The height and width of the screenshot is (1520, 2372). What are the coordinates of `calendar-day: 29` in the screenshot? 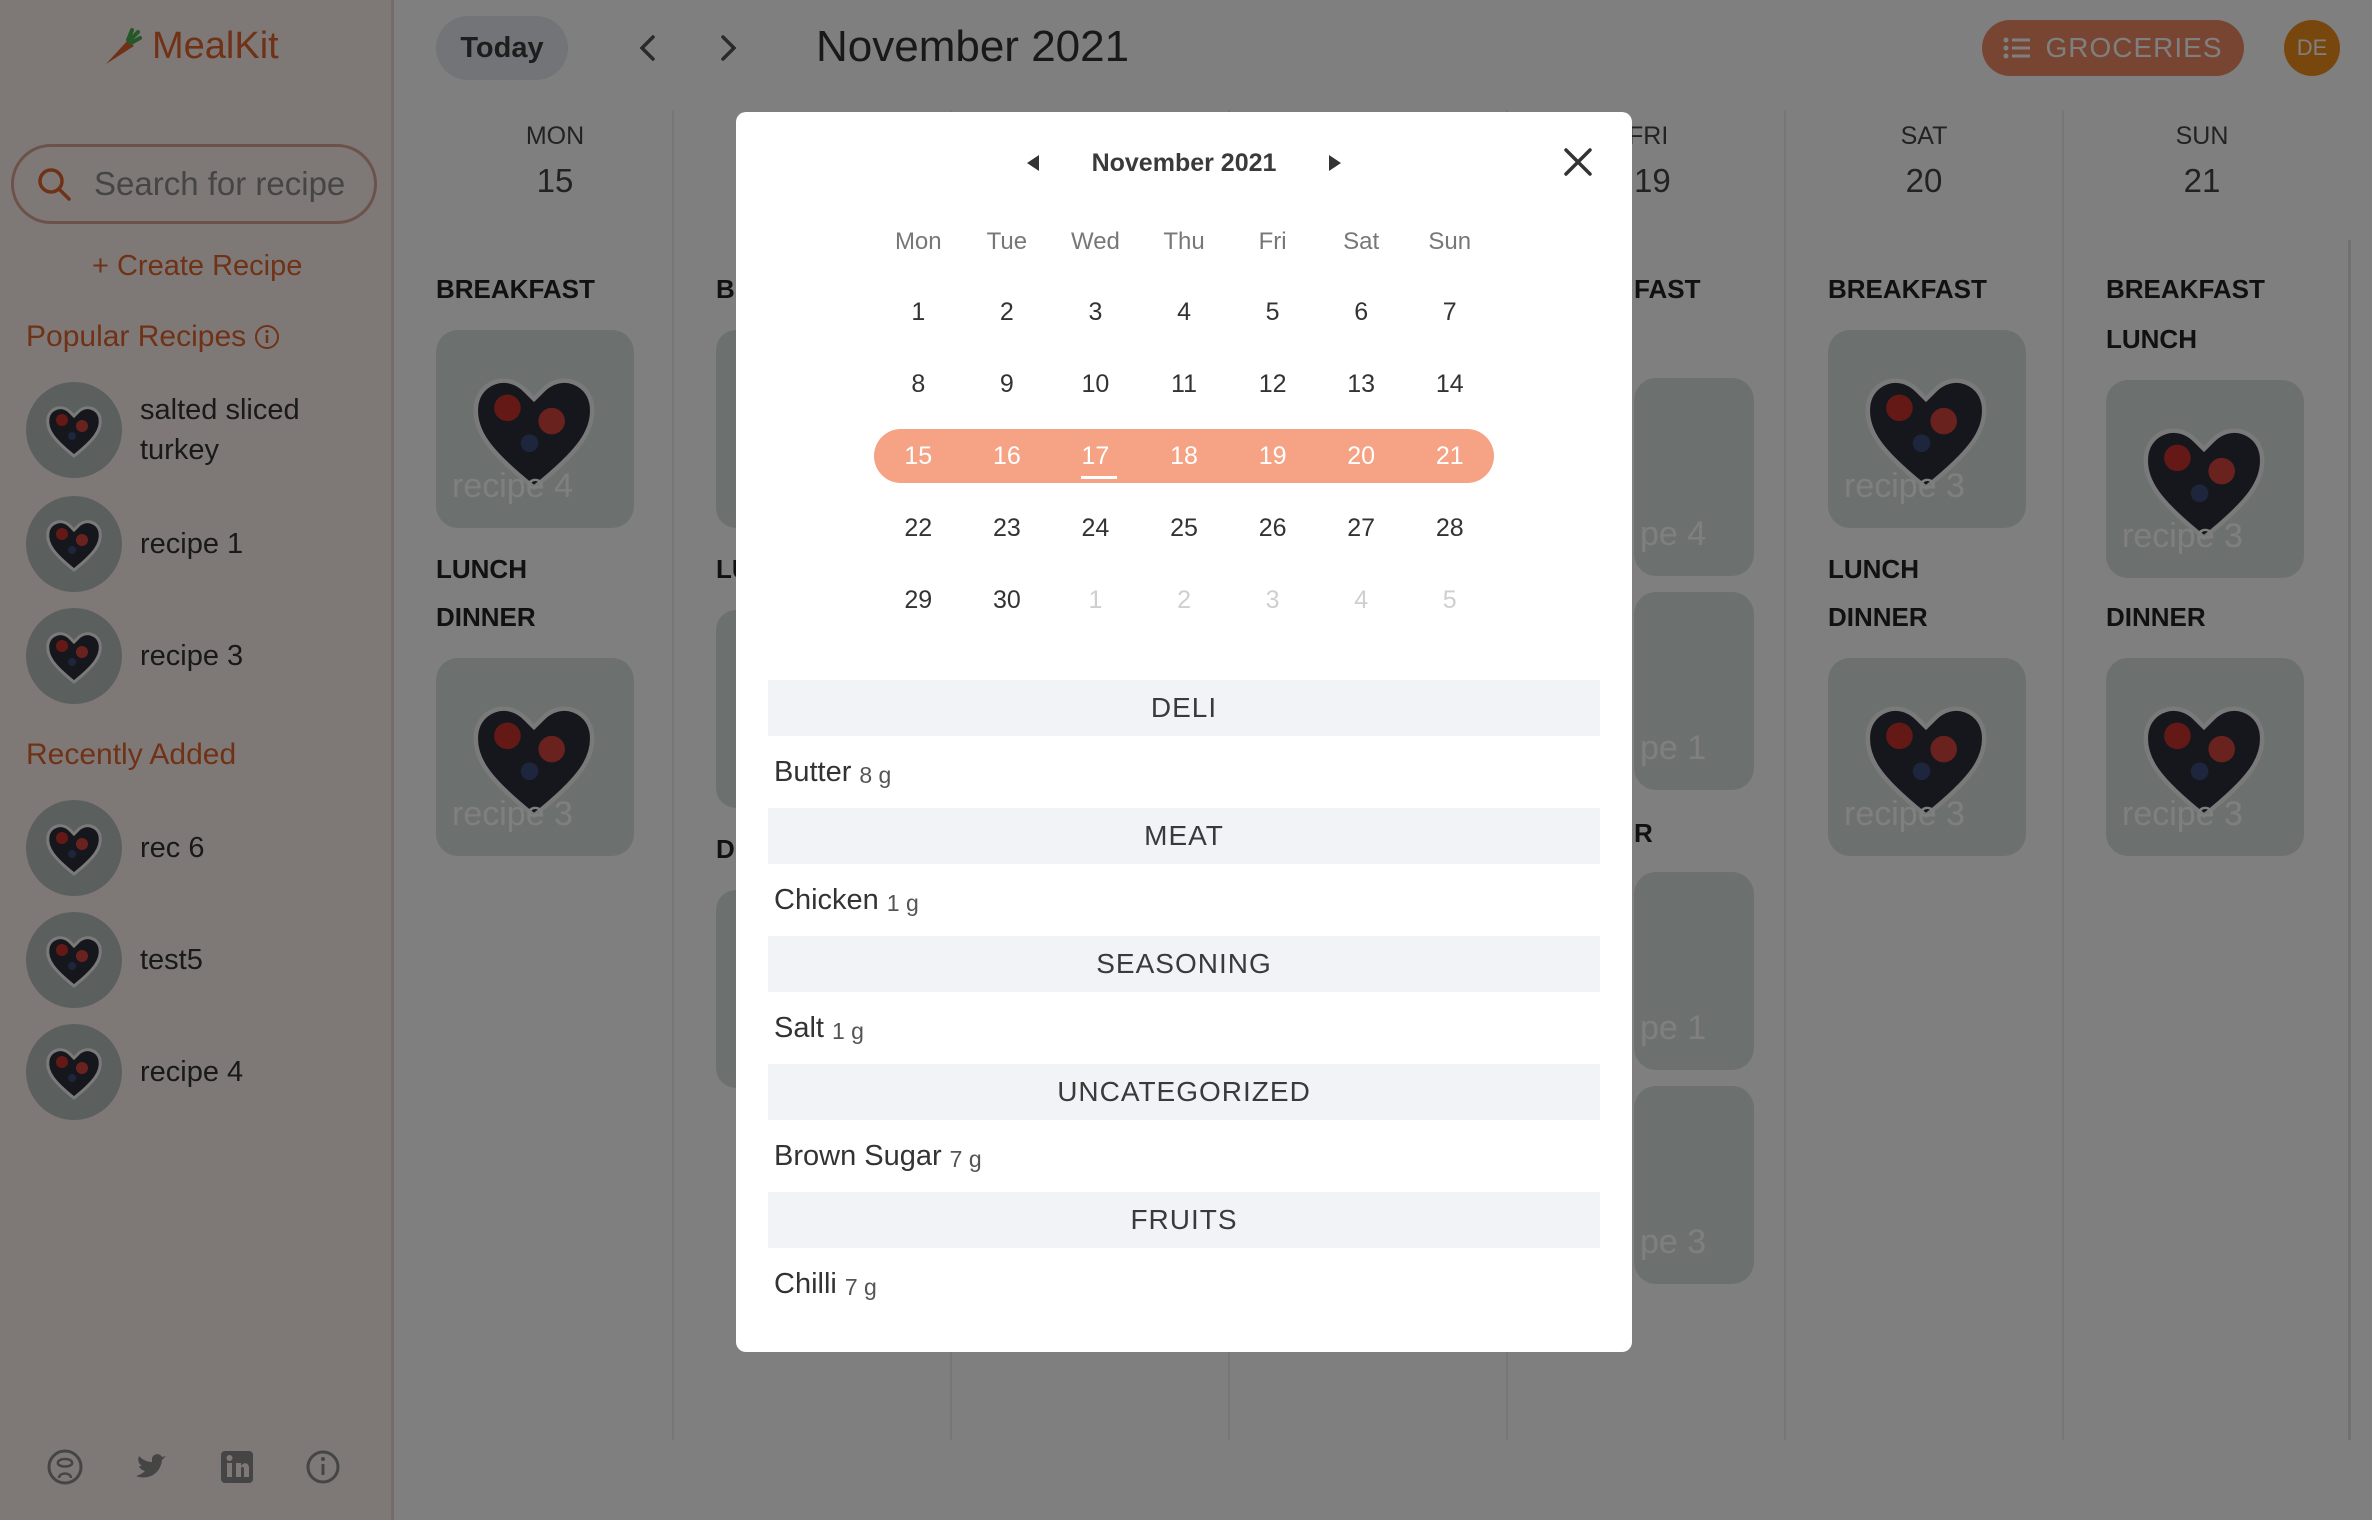 It's located at (918, 600).